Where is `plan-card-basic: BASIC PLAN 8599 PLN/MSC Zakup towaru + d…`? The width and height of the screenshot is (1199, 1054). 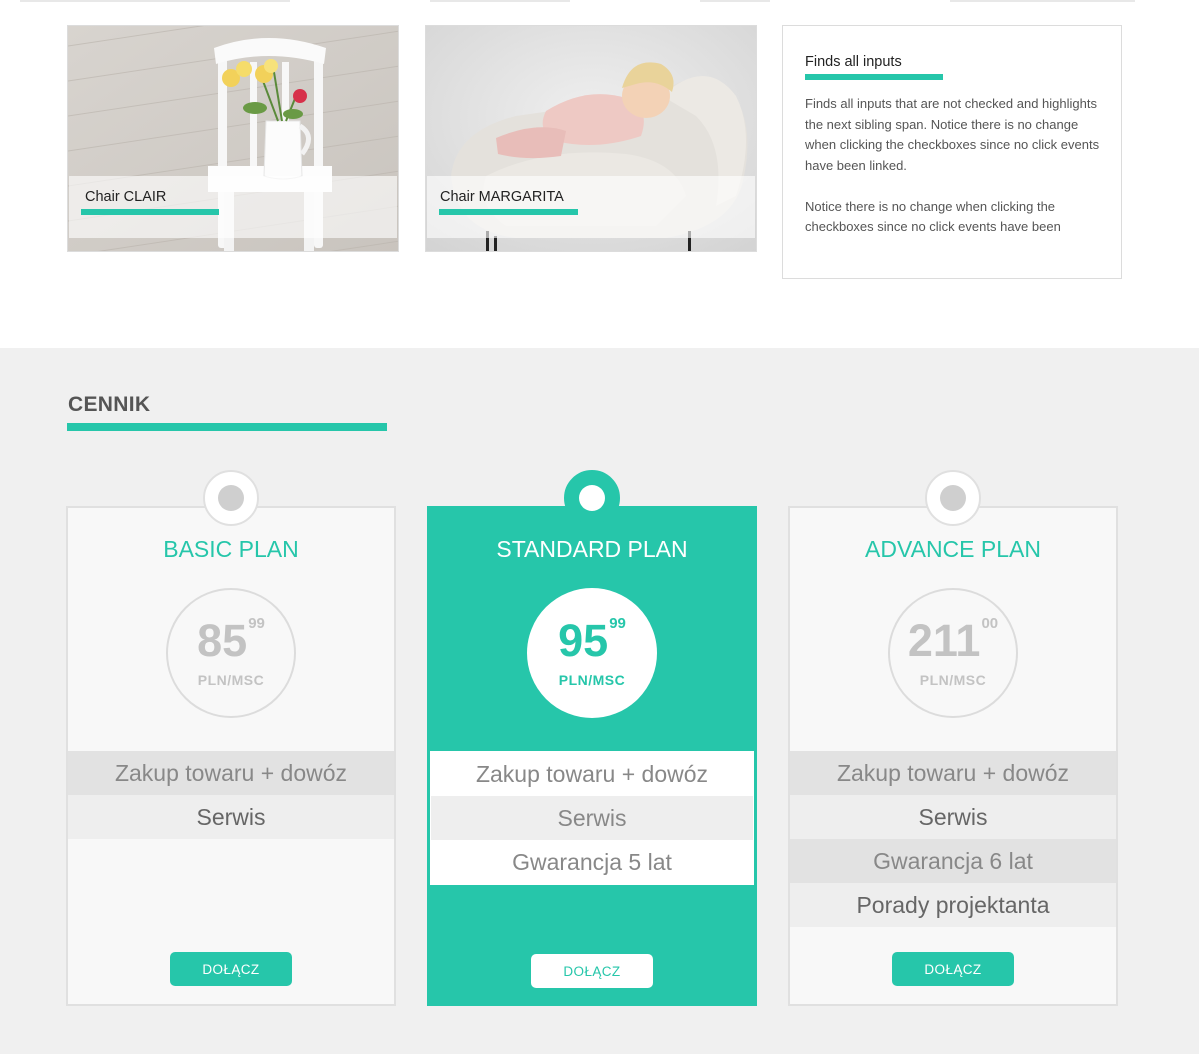 plan-card-basic: BASIC PLAN 8599 PLN/MSC Zakup towaru + d… is located at coordinates (231, 738).